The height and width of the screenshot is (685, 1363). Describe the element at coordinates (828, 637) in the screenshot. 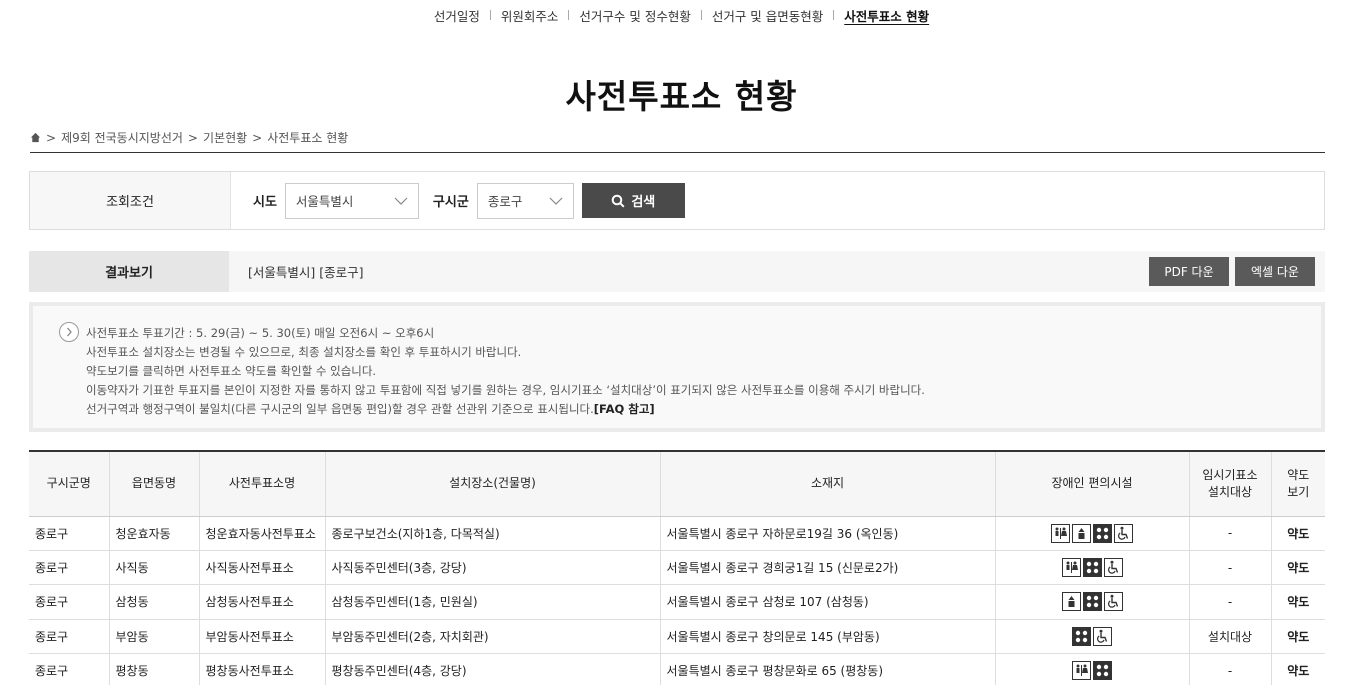

I see `cell-address: 서울특별시 종로구 창의문로 145 (부암동)` at that location.